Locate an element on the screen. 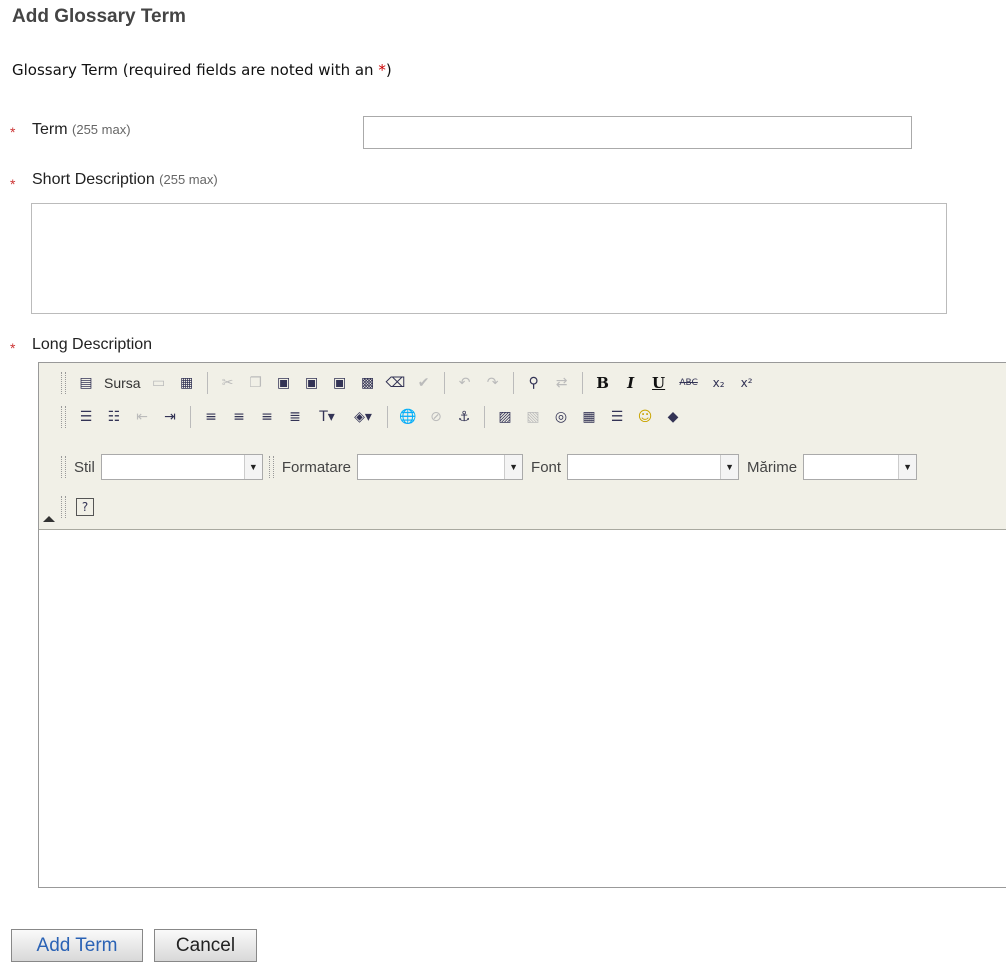 This screenshot has width=1006, height=962. required-marker-term: * is located at coordinates (13, 132).